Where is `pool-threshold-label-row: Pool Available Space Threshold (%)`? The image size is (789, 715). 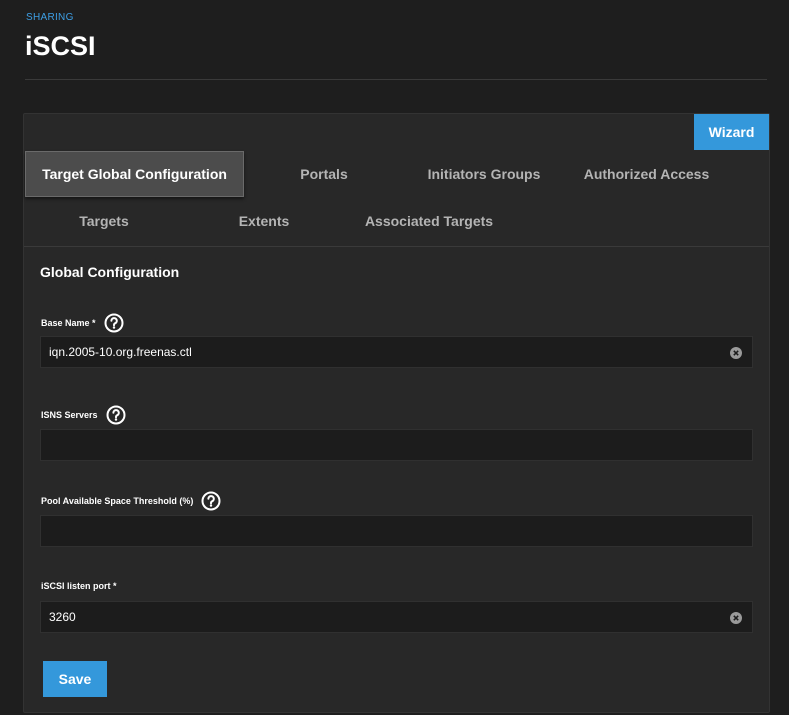 pool-threshold-label-row: Pool Available Space Threshold (%) is located at coordinates (131, 501).